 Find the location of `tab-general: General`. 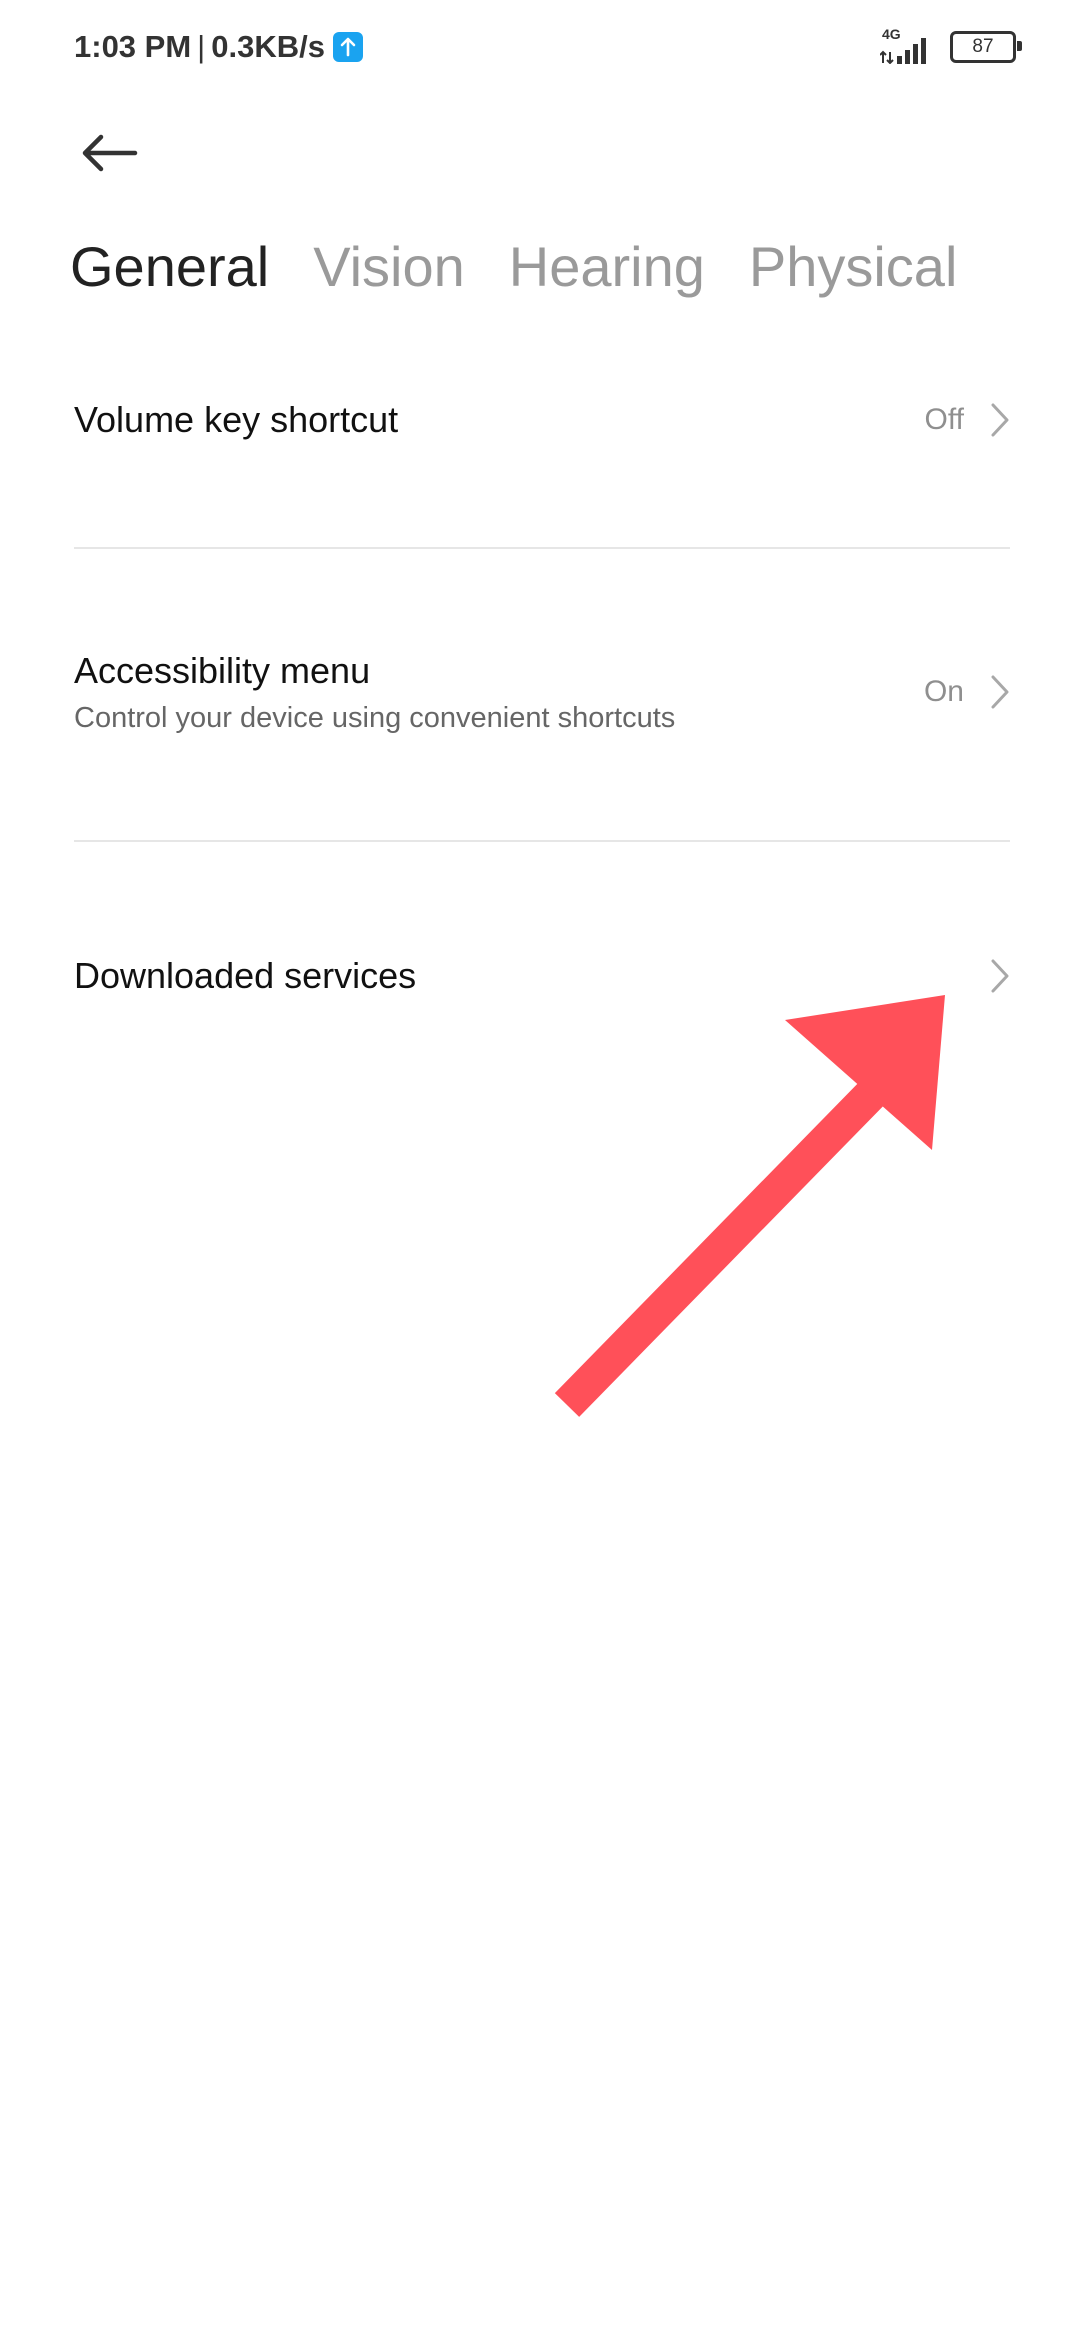

tab-general: General is located at coordinates (169, 267).